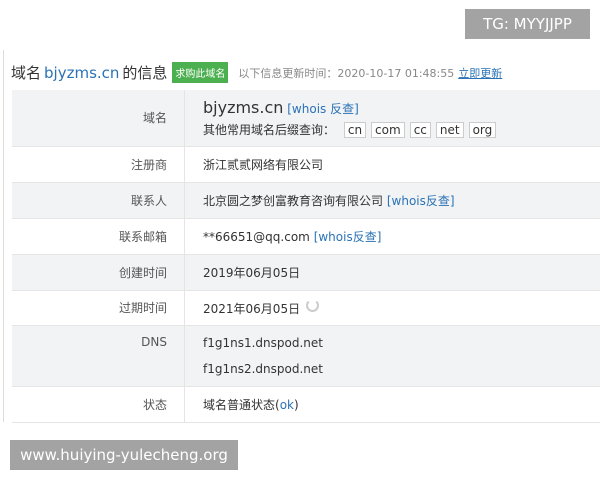 This screenshot has width=600, height=480. What do you see at coordinates (421, 201) in the screenshot?
I see `contact-whois-link: [whois反查]` at bounding box center [421, 201].